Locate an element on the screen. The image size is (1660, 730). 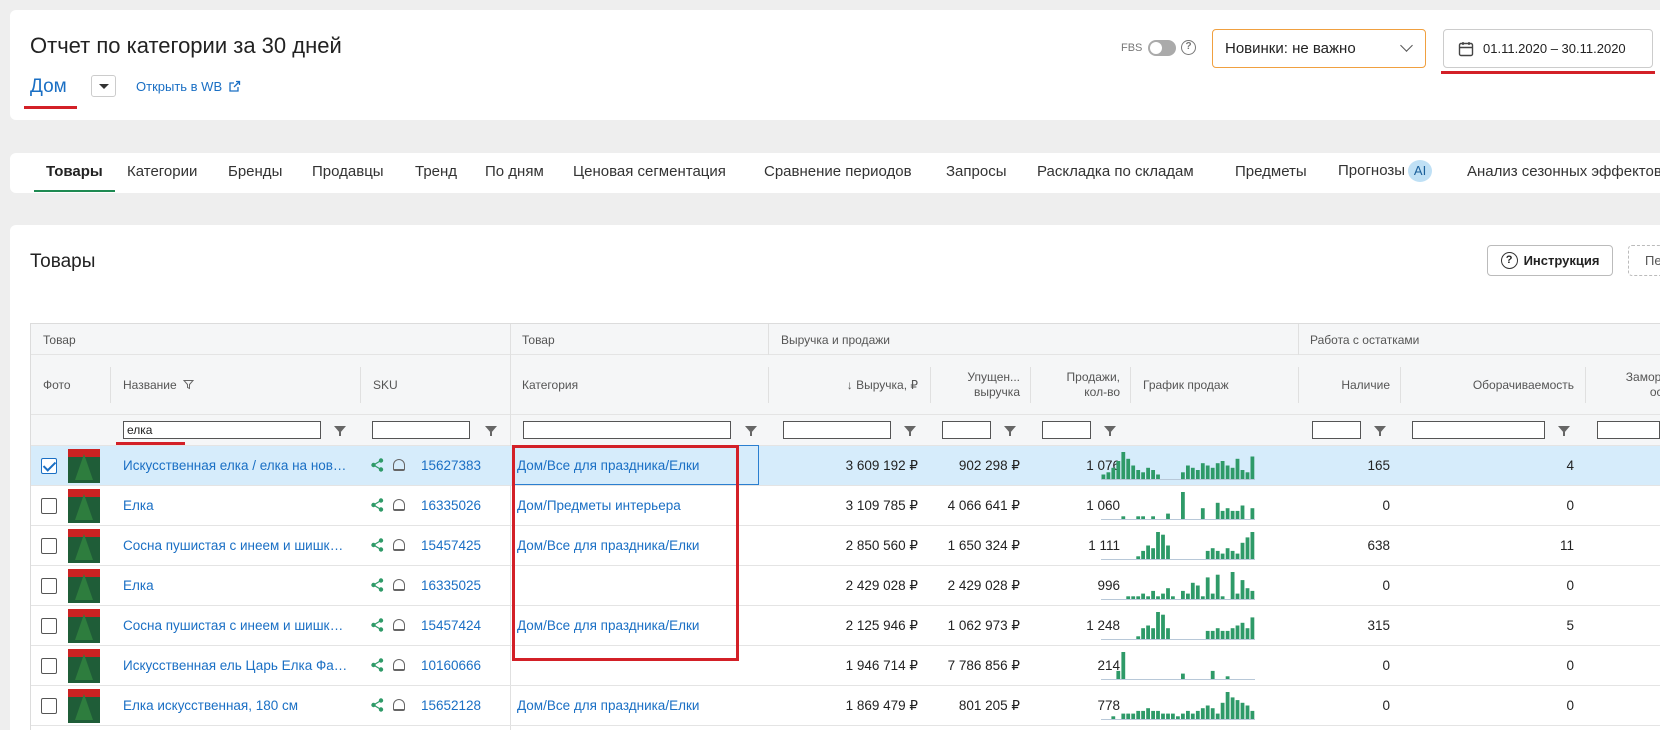
tab-queries: Запросы is located at coordinates (976, 171).